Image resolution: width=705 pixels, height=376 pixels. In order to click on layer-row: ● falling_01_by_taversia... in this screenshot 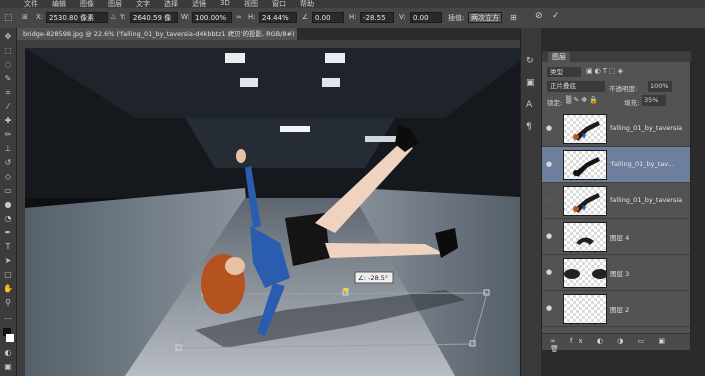, I will do `click(616, 129)`.